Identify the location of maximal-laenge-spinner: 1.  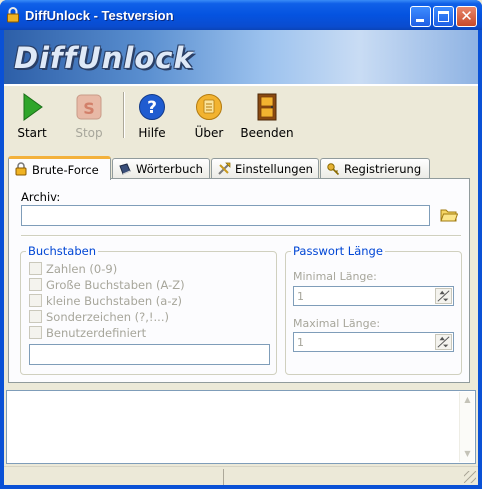
(373, 342).